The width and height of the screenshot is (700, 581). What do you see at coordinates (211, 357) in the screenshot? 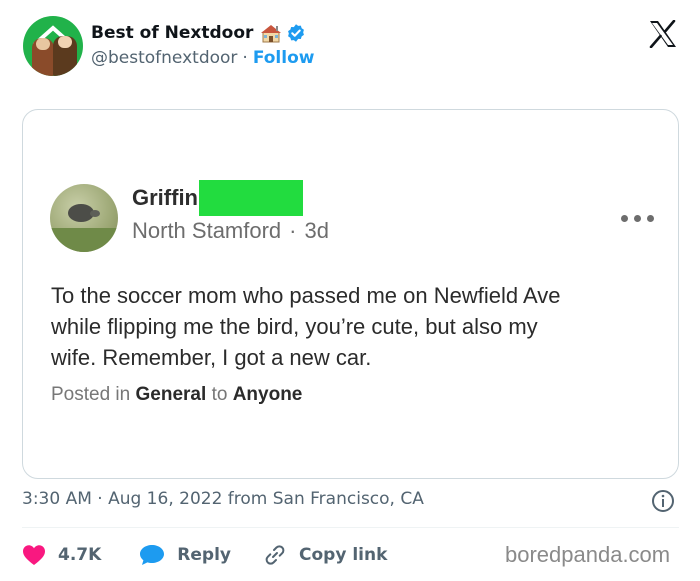
I see `post-body-line: wife. Remember, I got a new car.` at bounding box center [211, 357].